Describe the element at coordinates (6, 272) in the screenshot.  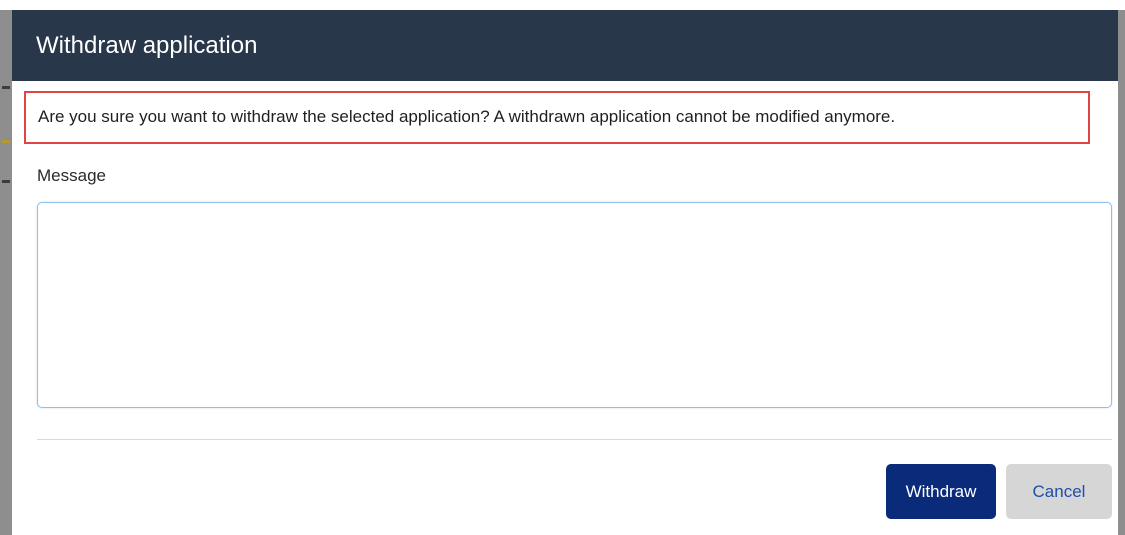
I see `backdrop-left-strip` at that location.